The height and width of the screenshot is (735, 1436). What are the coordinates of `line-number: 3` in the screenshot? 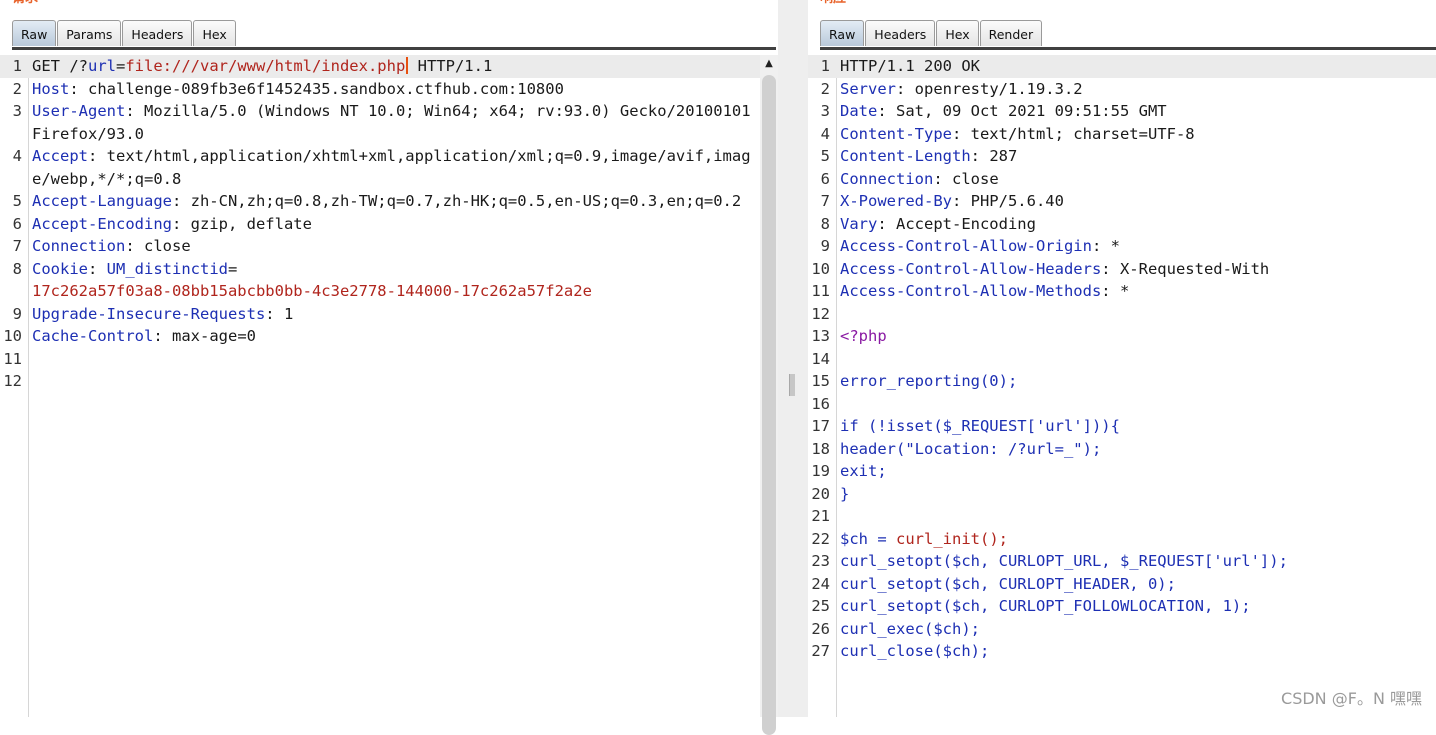 It's located at (17, 111).